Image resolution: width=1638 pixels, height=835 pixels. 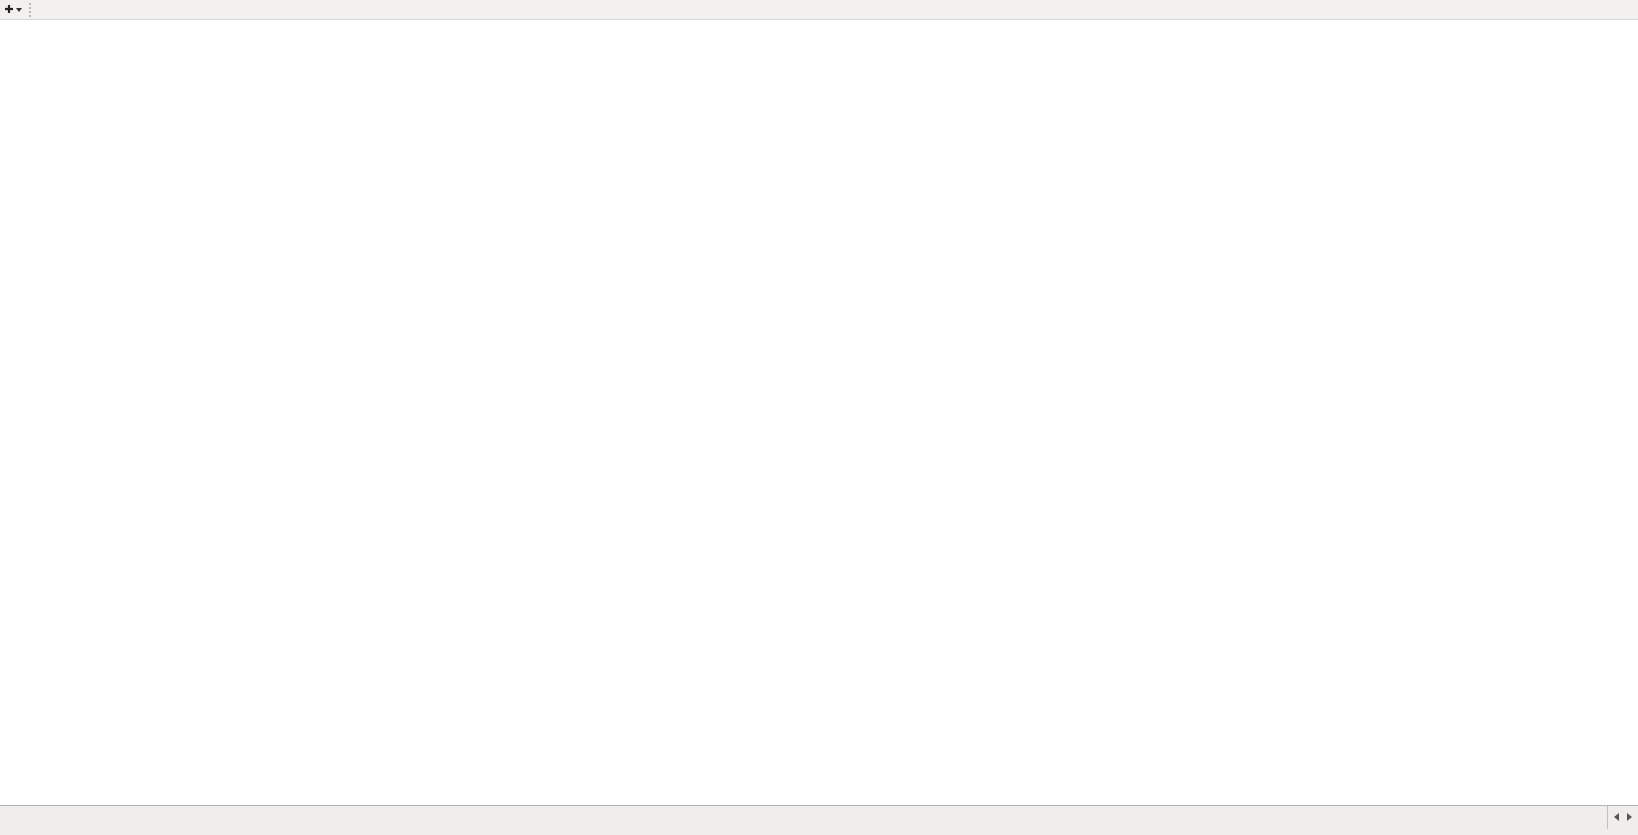 What do you see at coordinates (819, 10) in the screenshot?
I see `timeframe-toolbar: ✚` at bounding box center [819, 10].